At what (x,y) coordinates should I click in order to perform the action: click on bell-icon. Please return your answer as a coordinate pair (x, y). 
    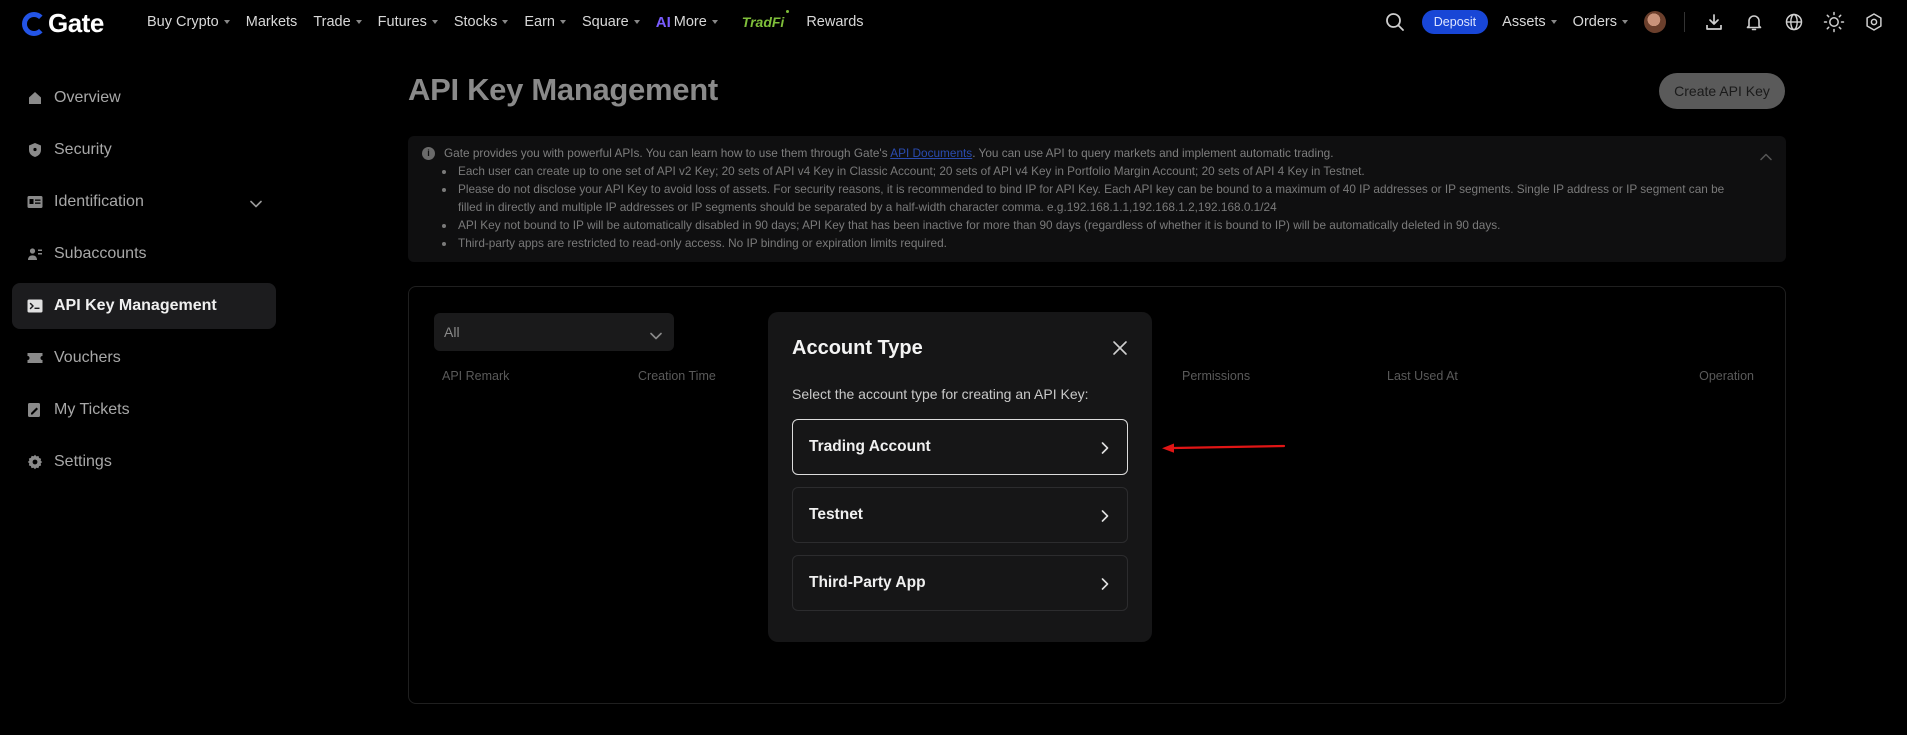
    Looking at the image, I should click on (1754, 22).